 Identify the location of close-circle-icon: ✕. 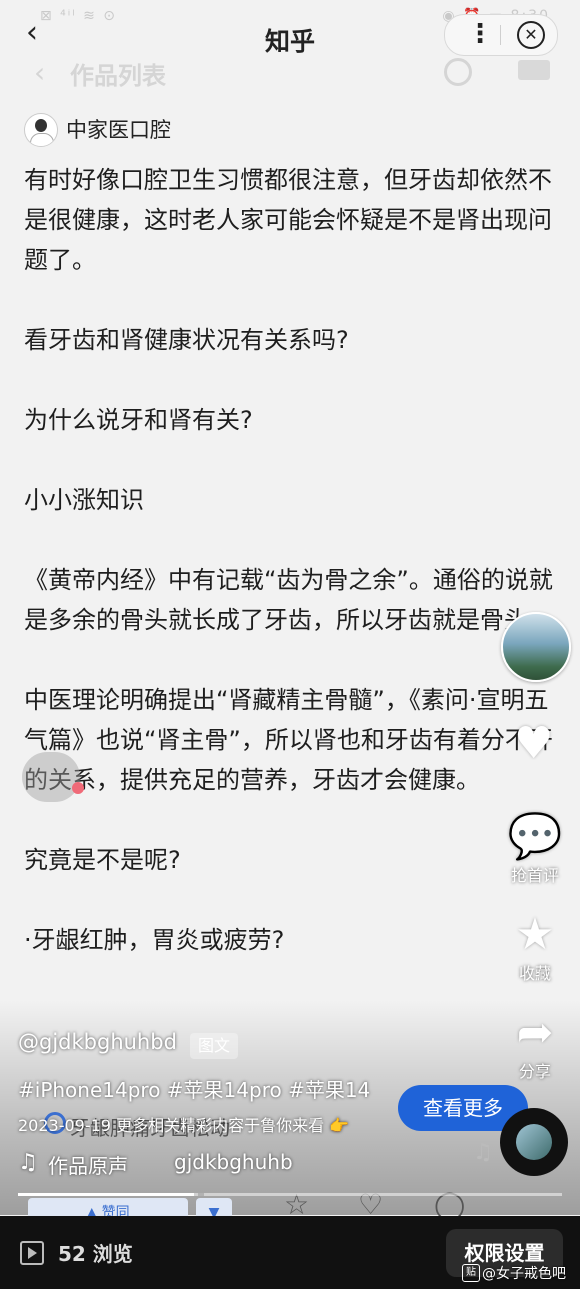
(531, 35).